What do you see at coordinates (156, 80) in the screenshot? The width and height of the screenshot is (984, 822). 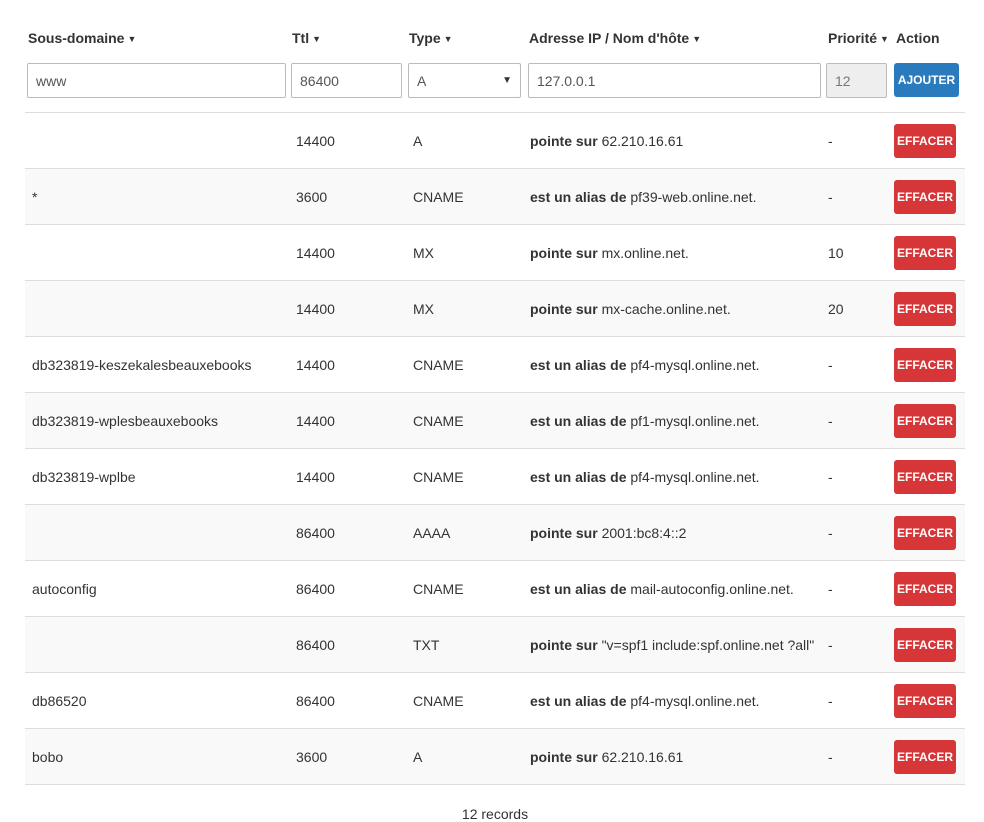 I see `subdomain-input` at bounding box center [156, 80].